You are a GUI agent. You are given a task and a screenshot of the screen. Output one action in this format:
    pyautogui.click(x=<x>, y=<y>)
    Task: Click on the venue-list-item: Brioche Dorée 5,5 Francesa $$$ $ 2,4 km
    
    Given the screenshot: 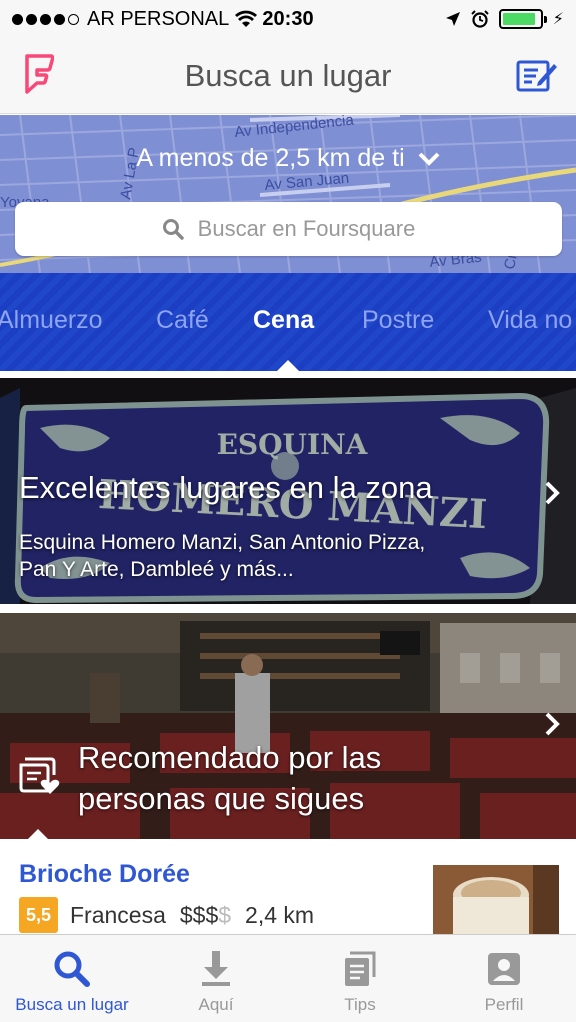 What is the action you would take?
    pyautogui.click(x=288, y=882)
    